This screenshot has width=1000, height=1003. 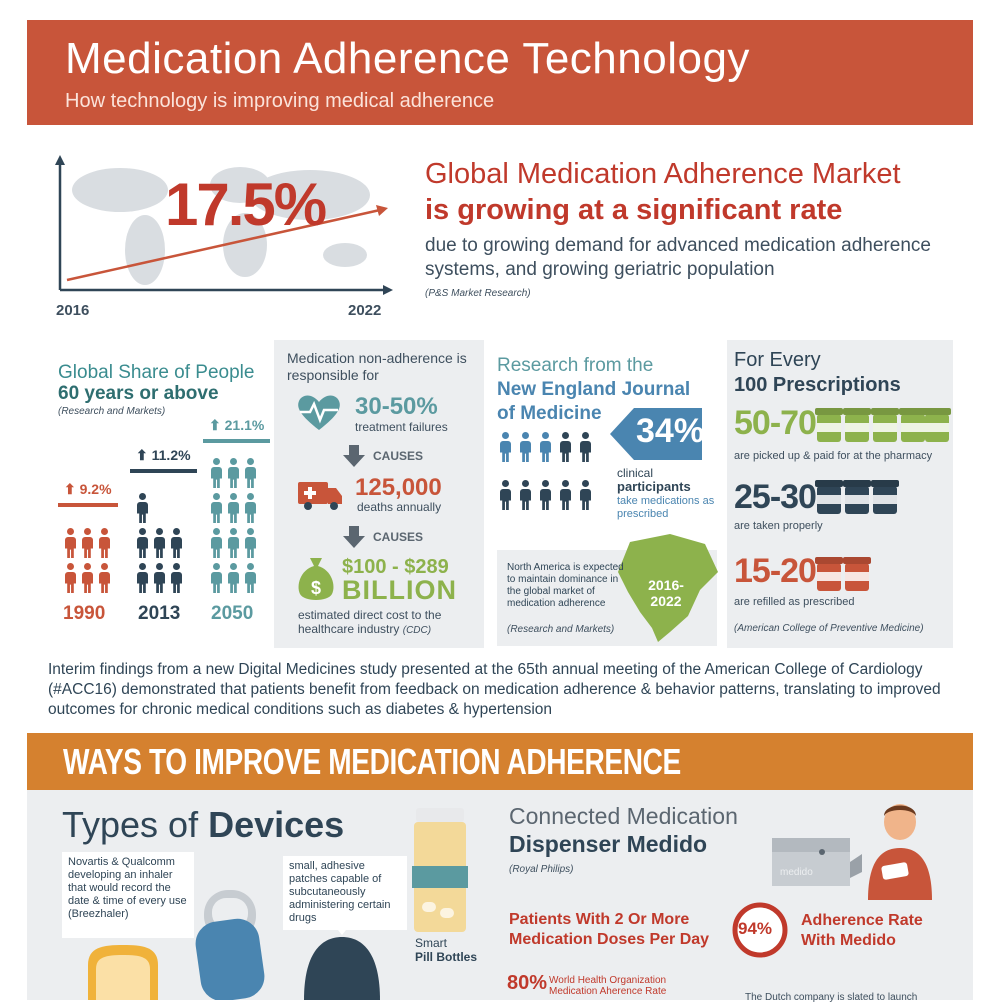 What do you see at coordinates (527, 983) in the screenshot?
I see `who-pct: 80%` at bounding box center [527, 983].